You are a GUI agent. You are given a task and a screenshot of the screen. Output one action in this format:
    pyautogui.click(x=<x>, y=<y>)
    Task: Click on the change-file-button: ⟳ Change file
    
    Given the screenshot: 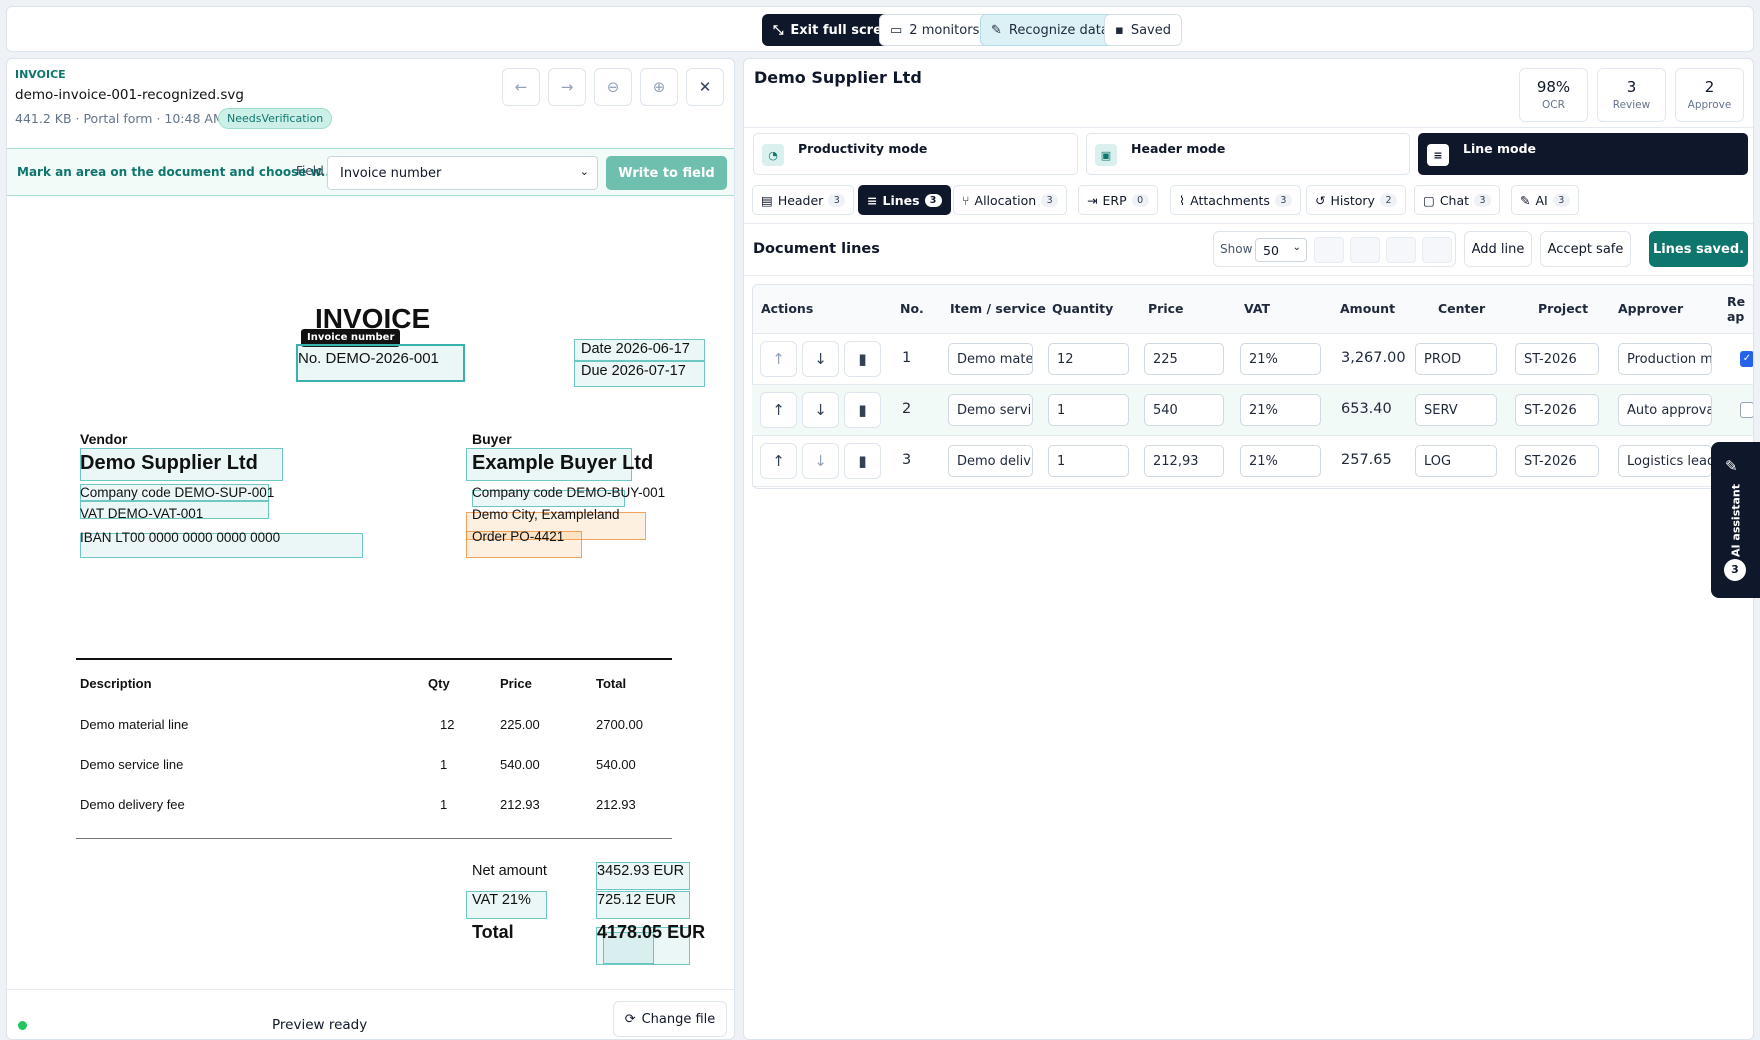 What is the action you would take?
    pyautogui.click(x=670, y=1019)
    